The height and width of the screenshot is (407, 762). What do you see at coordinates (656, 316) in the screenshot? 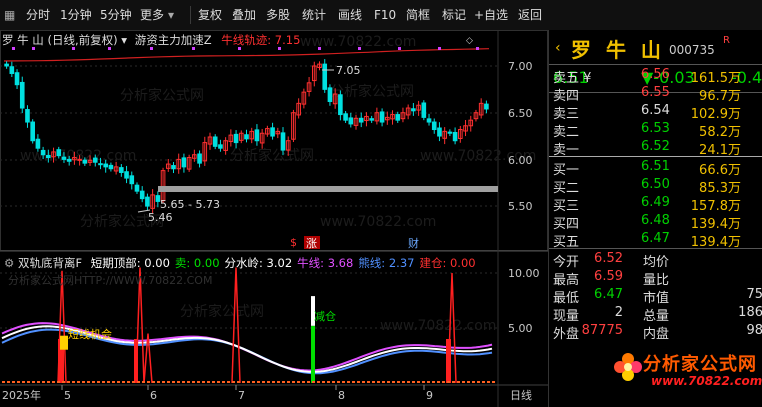
I see `stat-label: 总量` at bounding box center [656, 316].